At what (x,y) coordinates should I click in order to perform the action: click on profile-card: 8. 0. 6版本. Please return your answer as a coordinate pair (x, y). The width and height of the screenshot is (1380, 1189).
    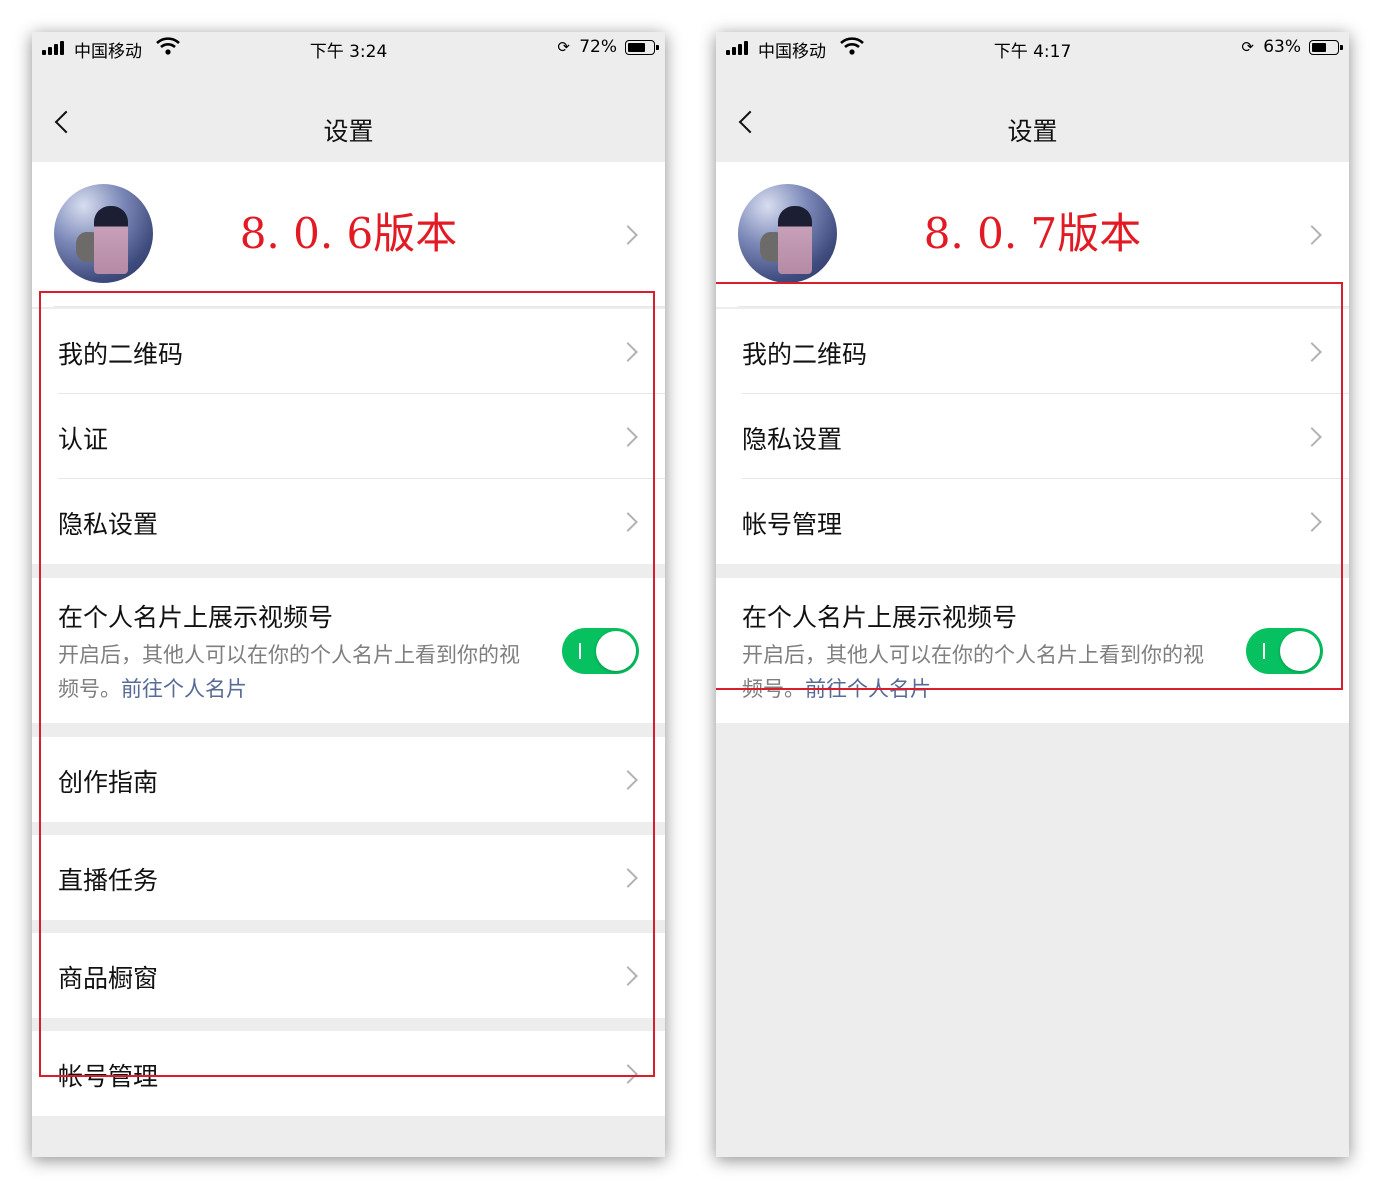
    Looking at the image, I should click on (348, 234).